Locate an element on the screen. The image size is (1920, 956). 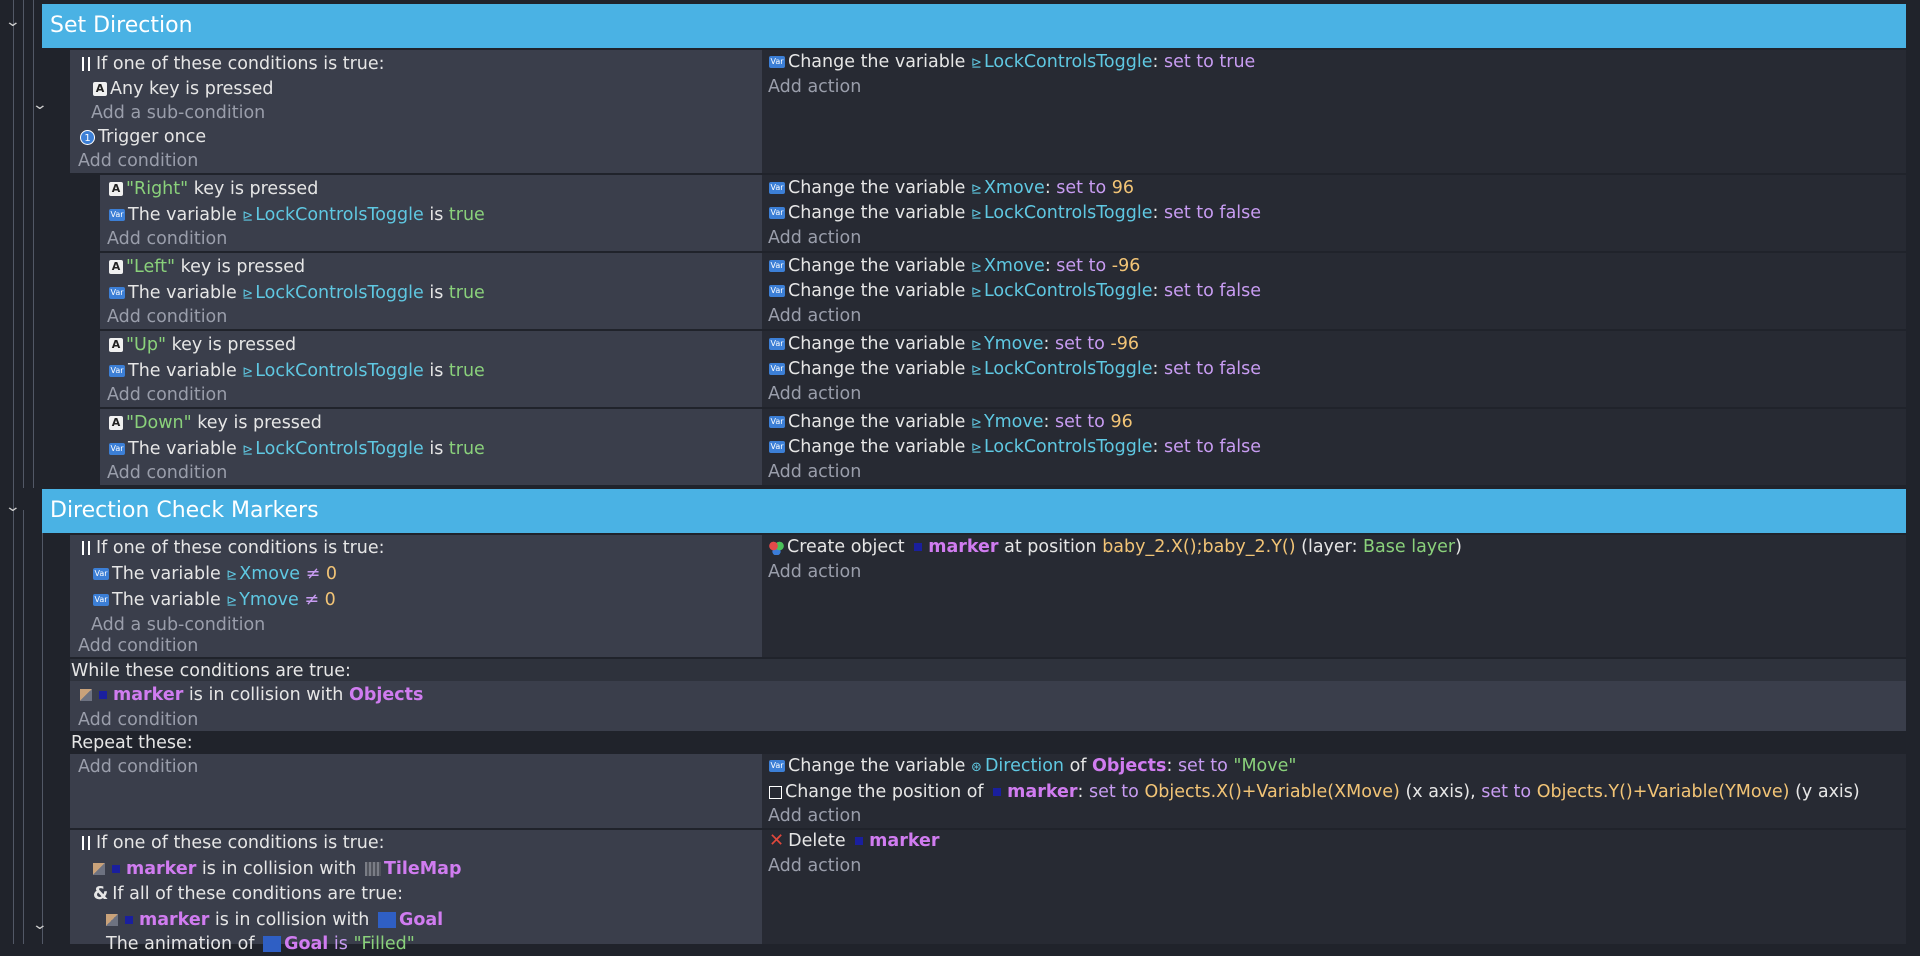
condition-collision: marker is in collision with Objects is located at coordinates (251, 695).